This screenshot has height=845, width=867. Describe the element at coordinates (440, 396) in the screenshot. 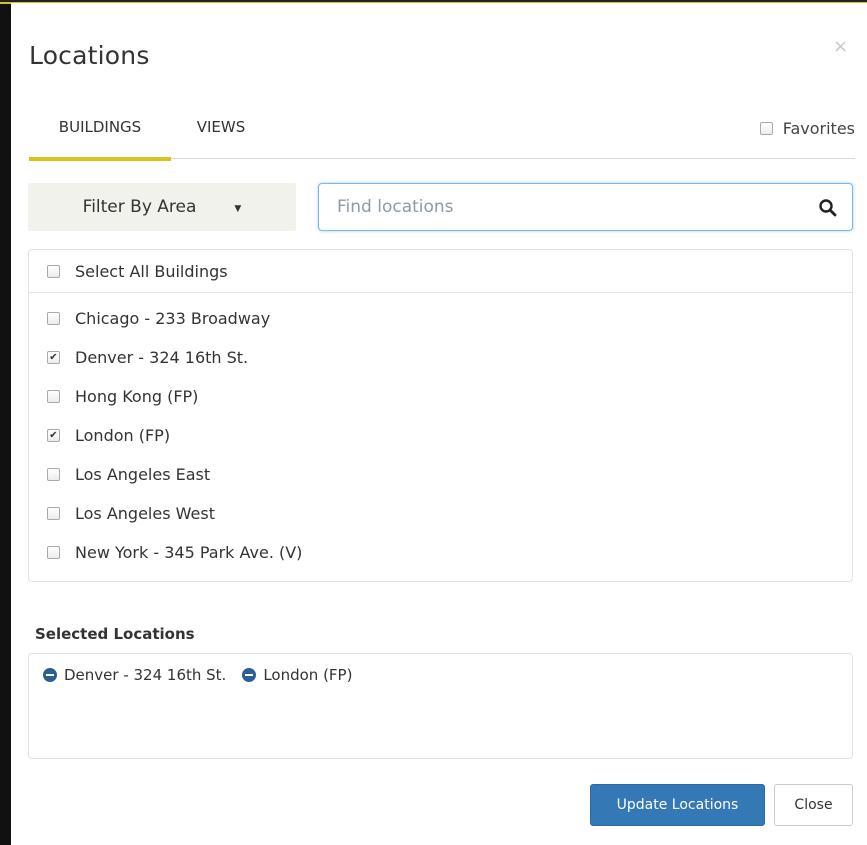

I see `building-item: Hong Kong (FP)` at that location.